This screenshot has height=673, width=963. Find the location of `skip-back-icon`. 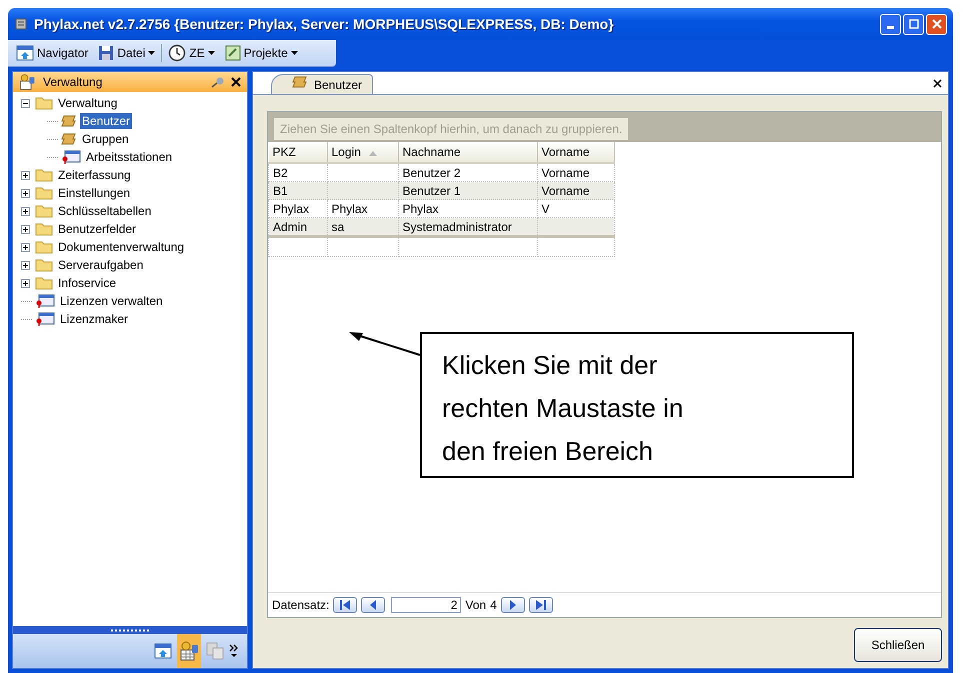

skip-back-icon is located at coordinates (345, 605).